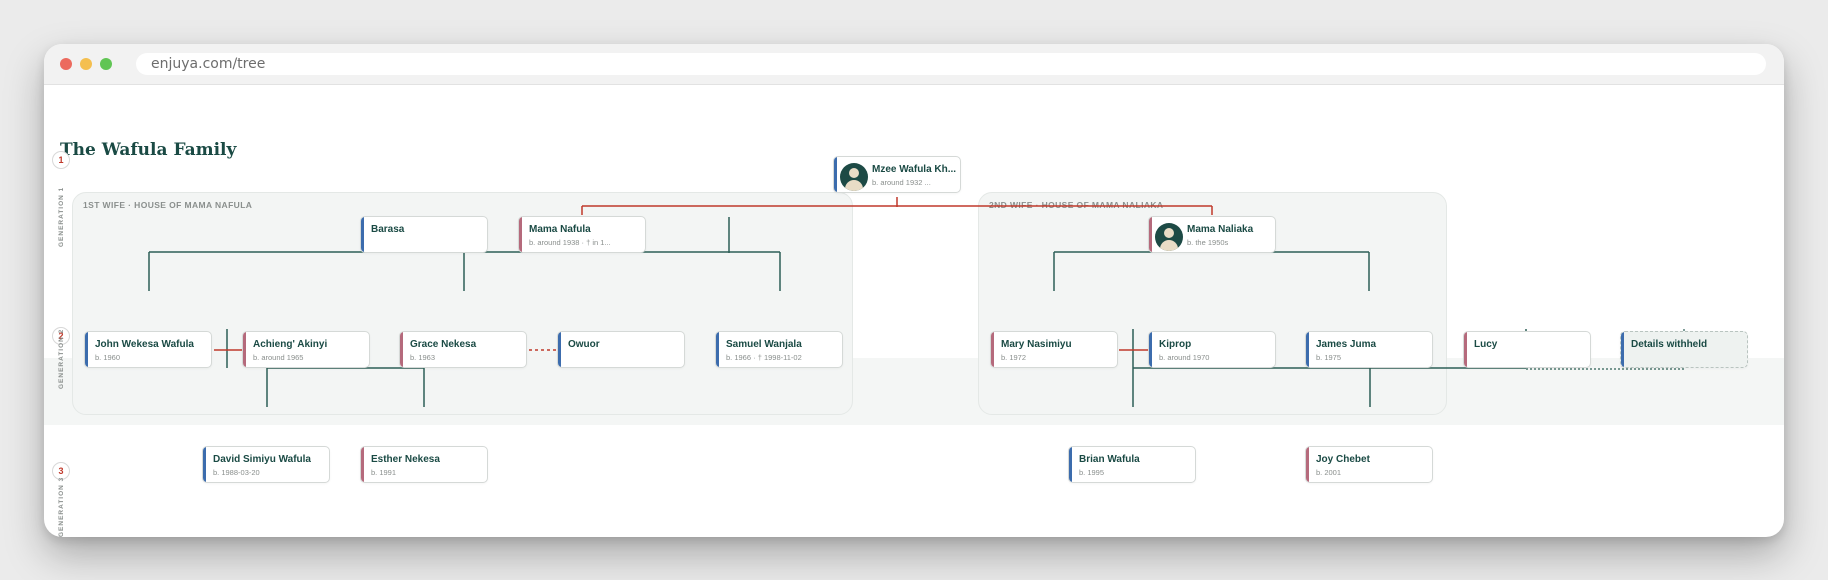 Image resolution: width=1828 pixels, height=580 pixels. What do you see at coordinates (405, 459) in the screenshot?
I see `person-name: Esther Nekesa` at bounding box center [405, 459].